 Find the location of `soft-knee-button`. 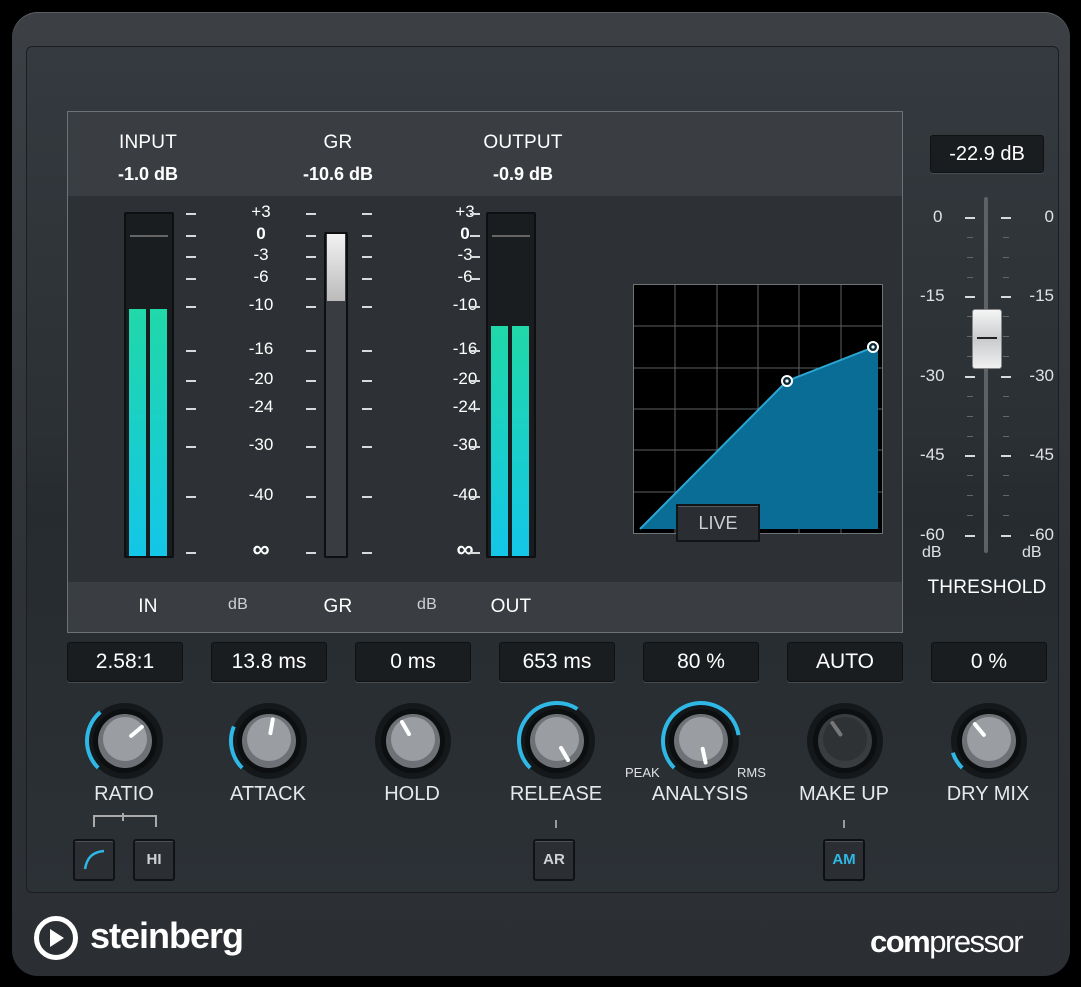

soft-knee-button is located at coordinates (94, 860).